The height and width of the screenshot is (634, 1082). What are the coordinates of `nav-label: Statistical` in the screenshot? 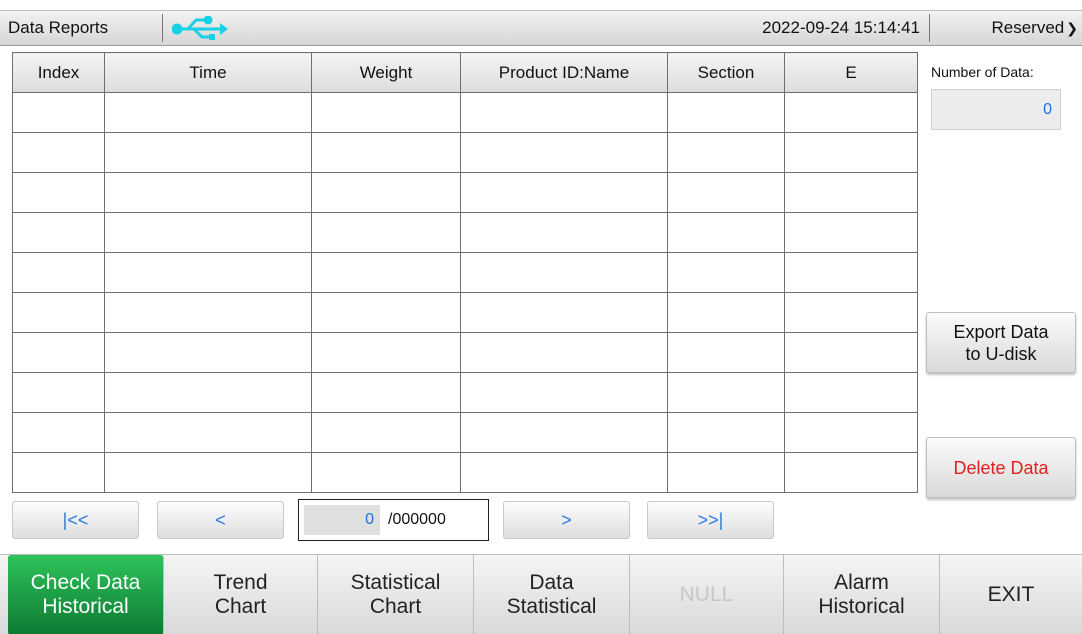 It's located at (395, 582).